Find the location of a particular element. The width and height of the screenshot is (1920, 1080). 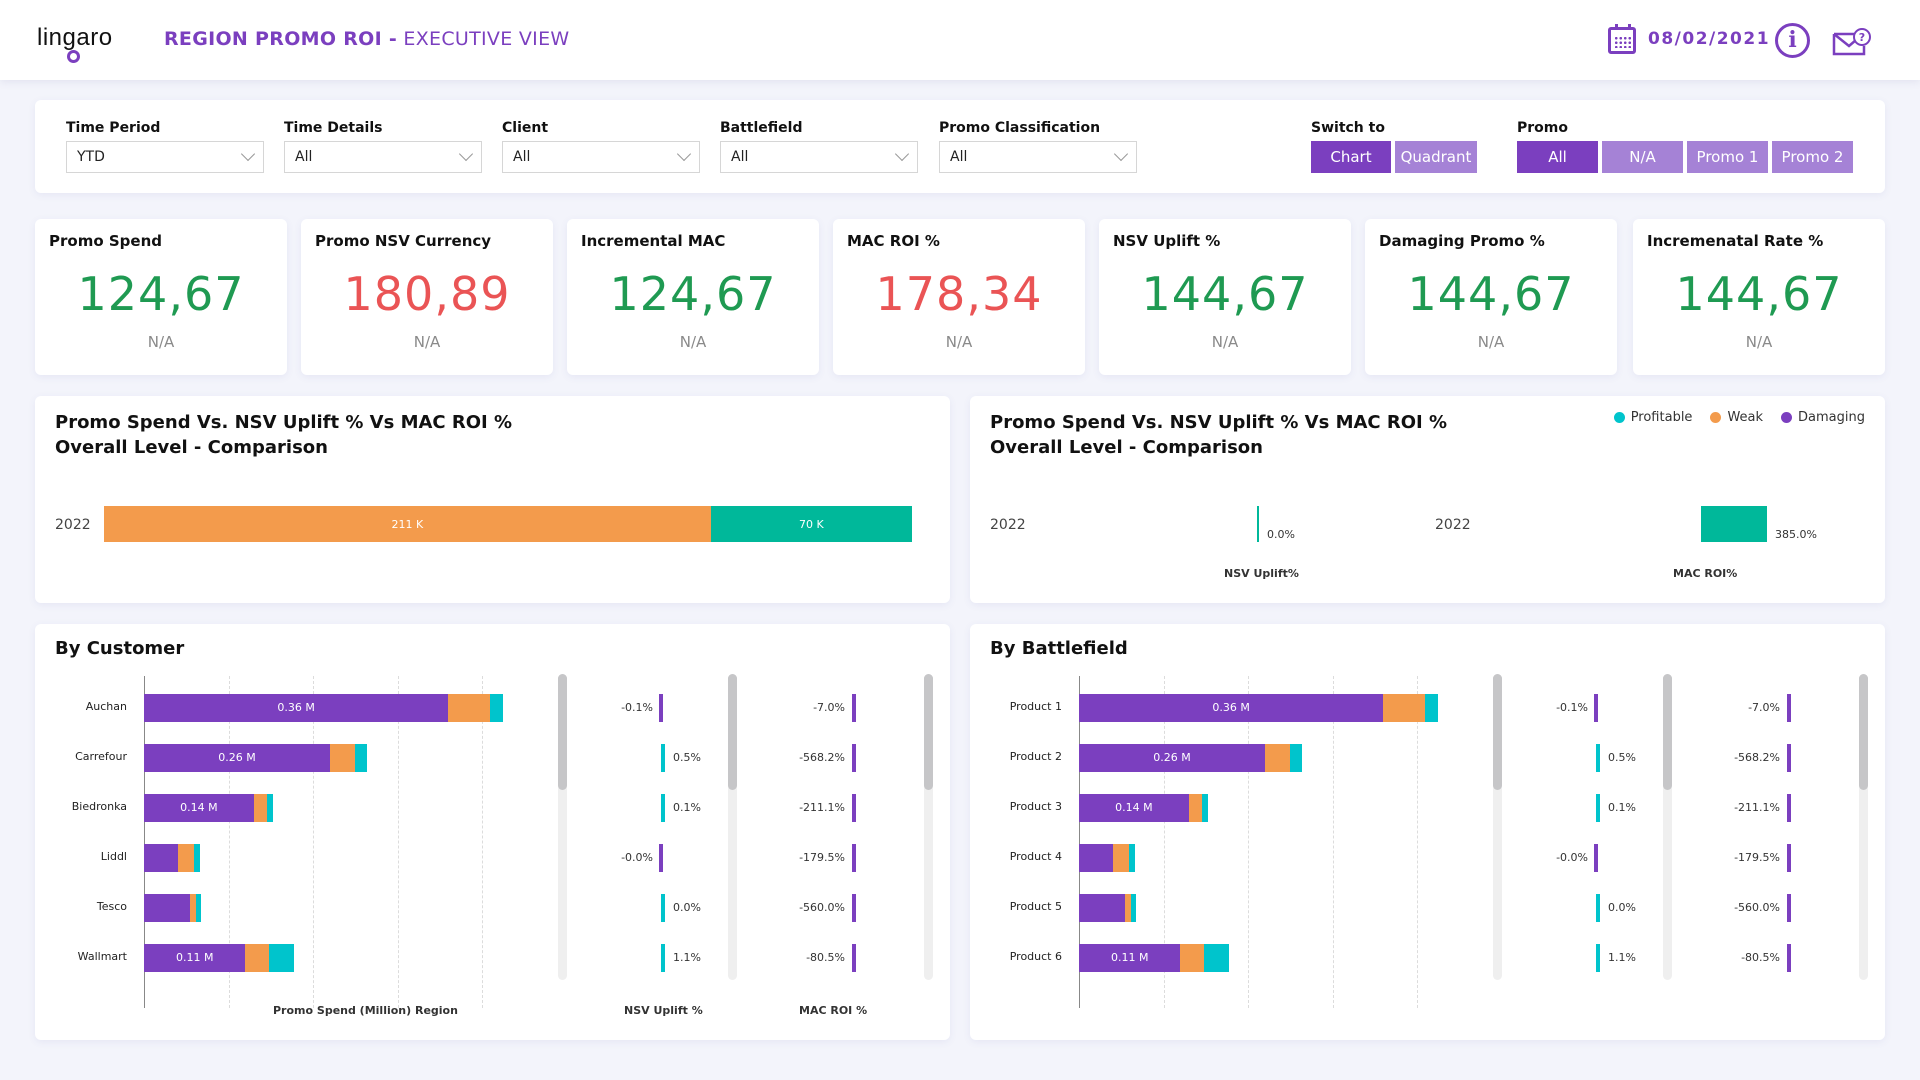

nsv-uplift-bar is located at coordinates (1258, 524).